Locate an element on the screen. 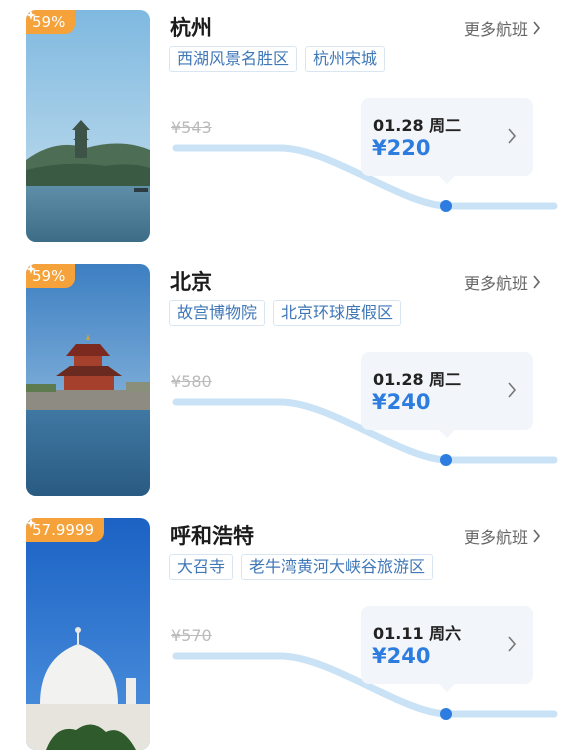 This screenshot has height=754, width=578. attraction-tag: 故宫博物院 is located at coordinates (217, 313).